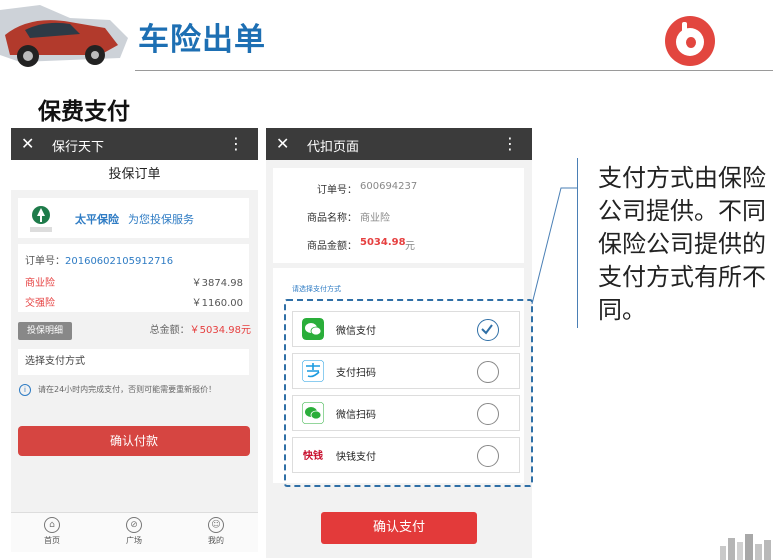 The width and height of the screenshot is (773, 560). I want to click on app-bar: ✕ 保行天下 ⋮, so click(134, 144).